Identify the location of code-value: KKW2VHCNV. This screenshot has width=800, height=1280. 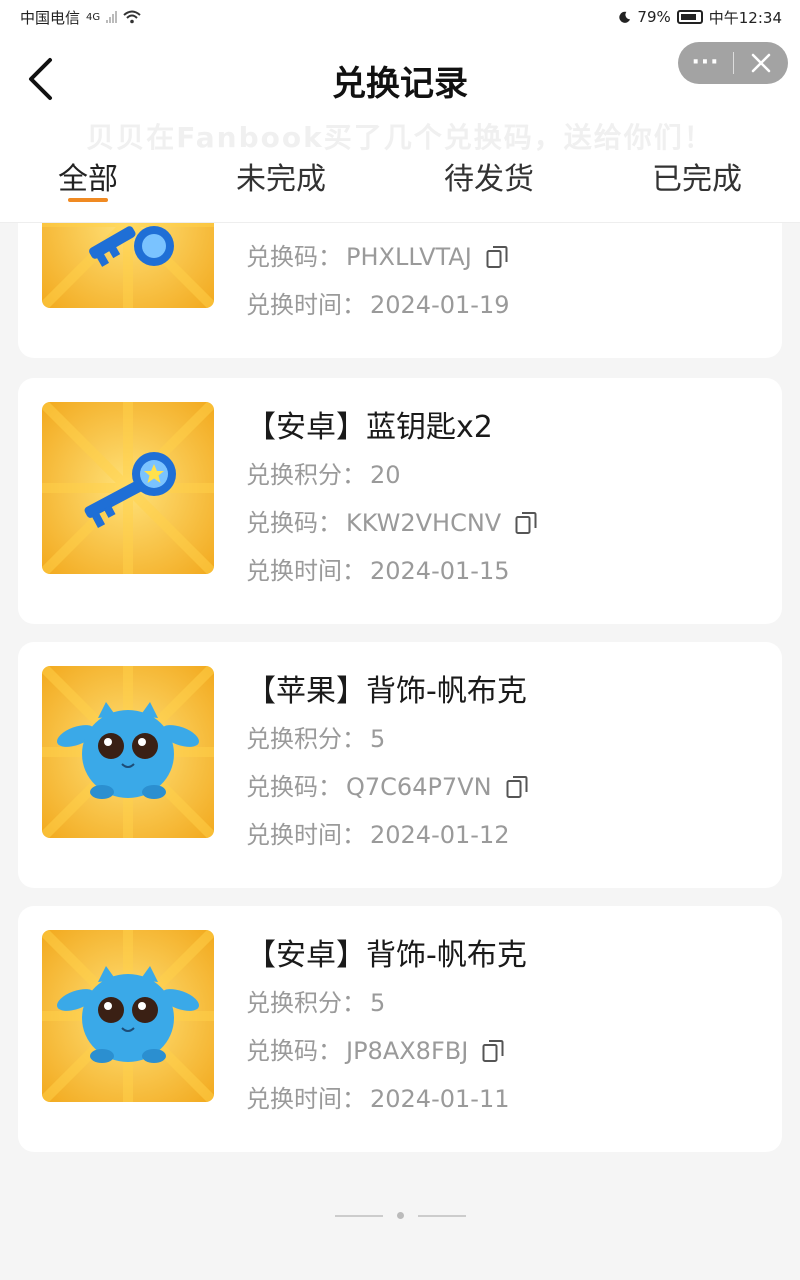
(423, 523).